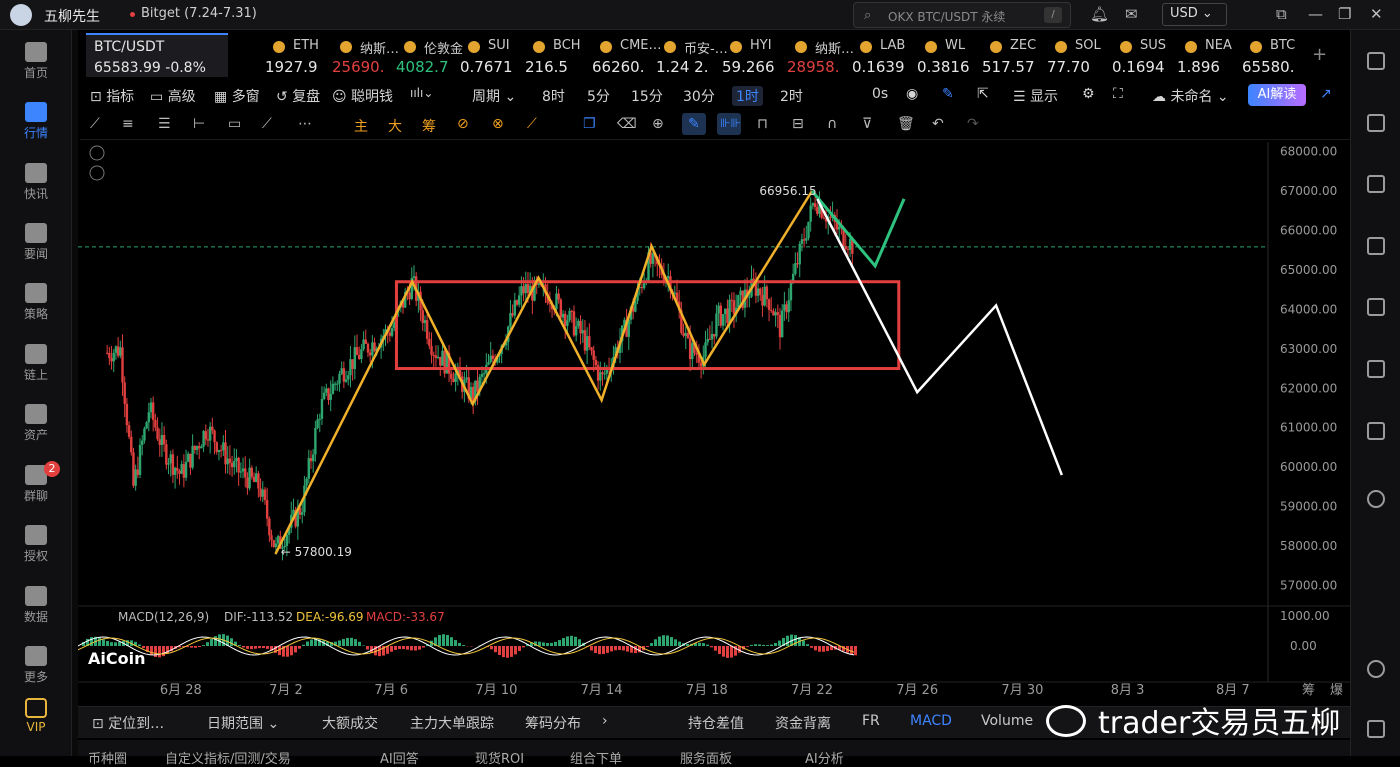  Describe the element at coordinates (228, 757) in the screenshot. I see `bottom-function-1: 自定义指标/回测/交易` at that location.